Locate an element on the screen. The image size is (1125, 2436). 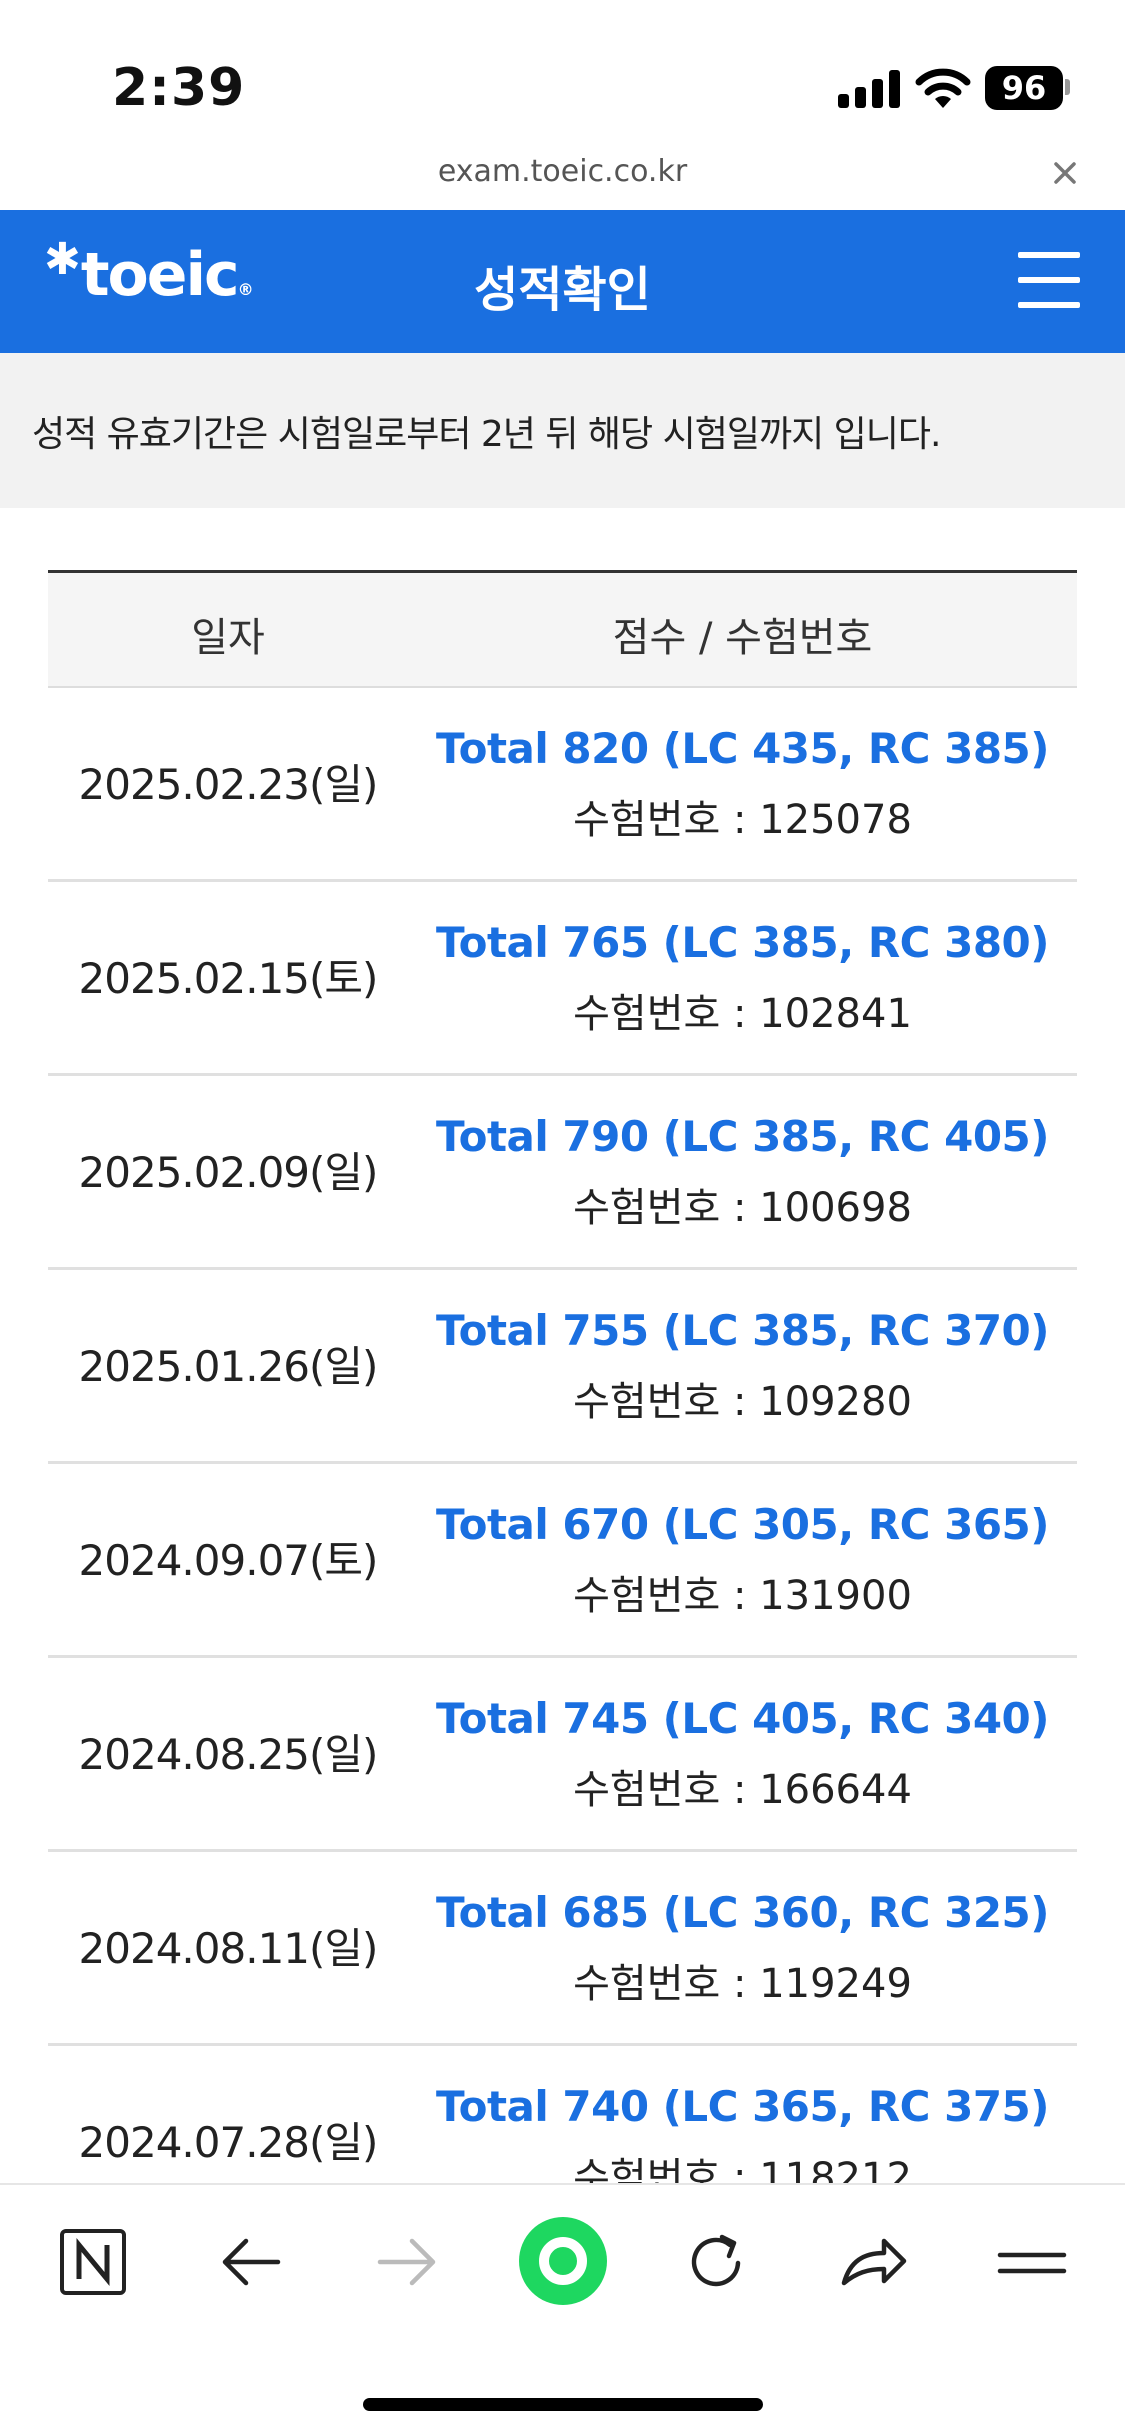
page-title: 성적확인 is located at coordinates (562, 290).